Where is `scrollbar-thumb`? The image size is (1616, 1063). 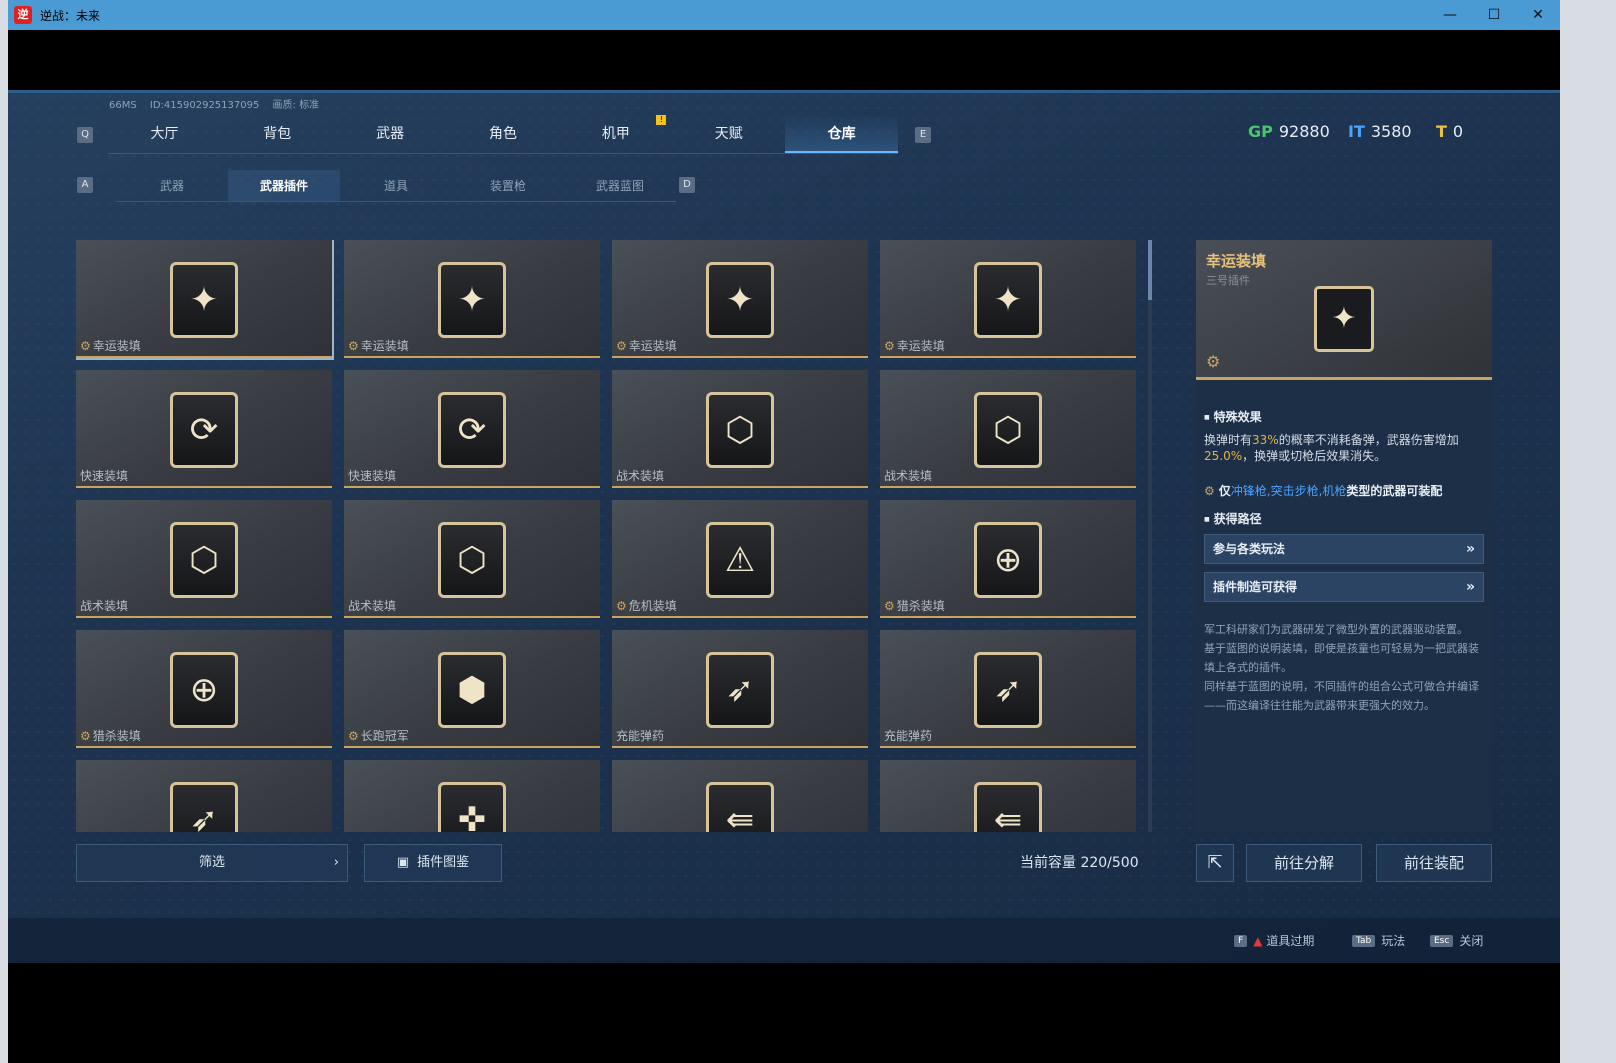 scrollbar-thumb is located at coordinates (1150, 270).